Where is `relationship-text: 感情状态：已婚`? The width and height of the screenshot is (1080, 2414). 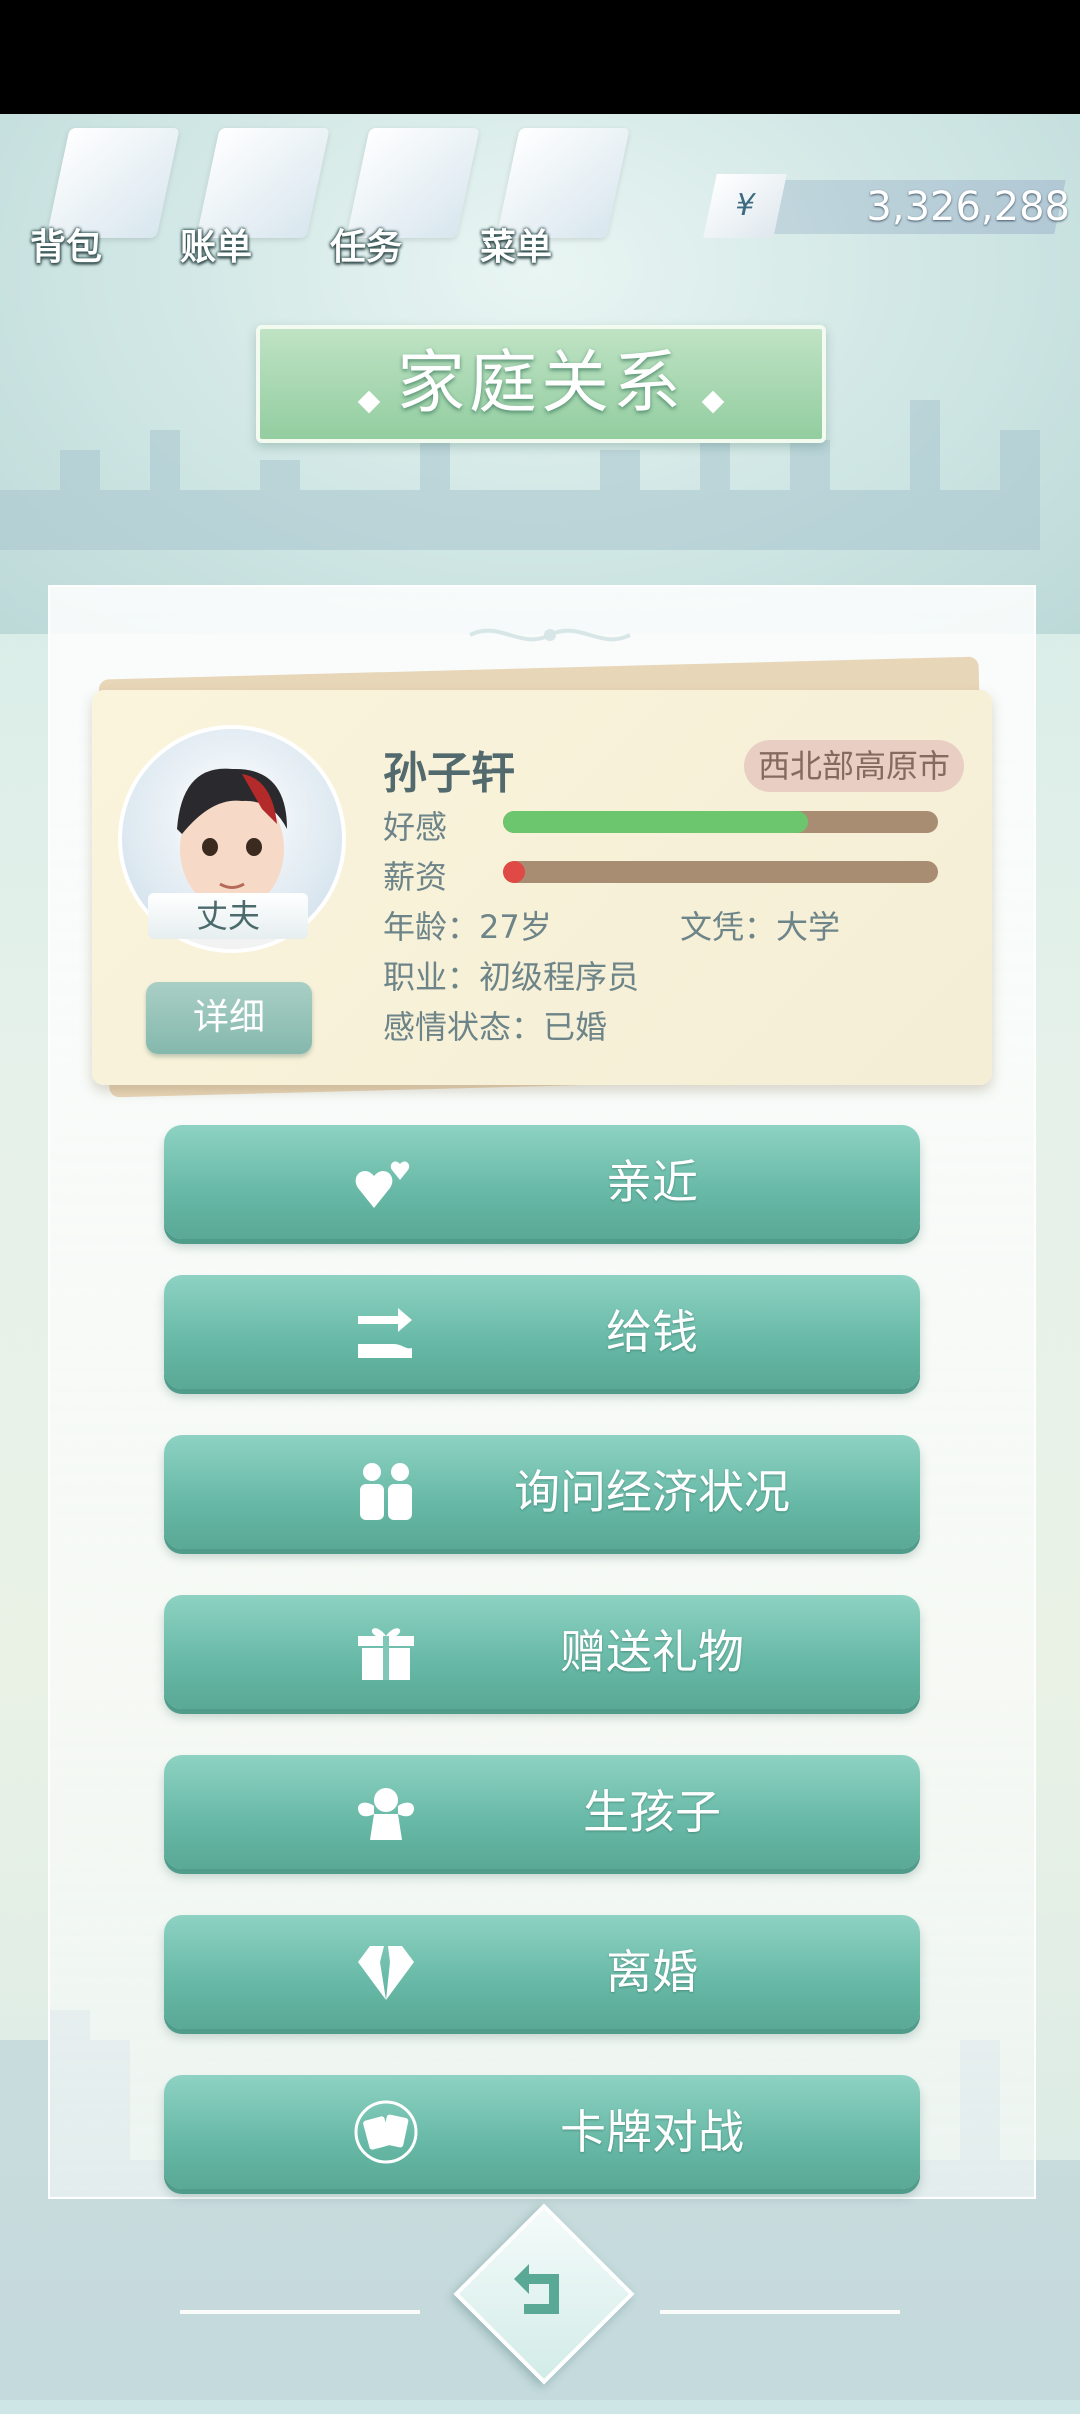
relationship-text: 感情状态：已婚 is located at coordinates (495, 1027).